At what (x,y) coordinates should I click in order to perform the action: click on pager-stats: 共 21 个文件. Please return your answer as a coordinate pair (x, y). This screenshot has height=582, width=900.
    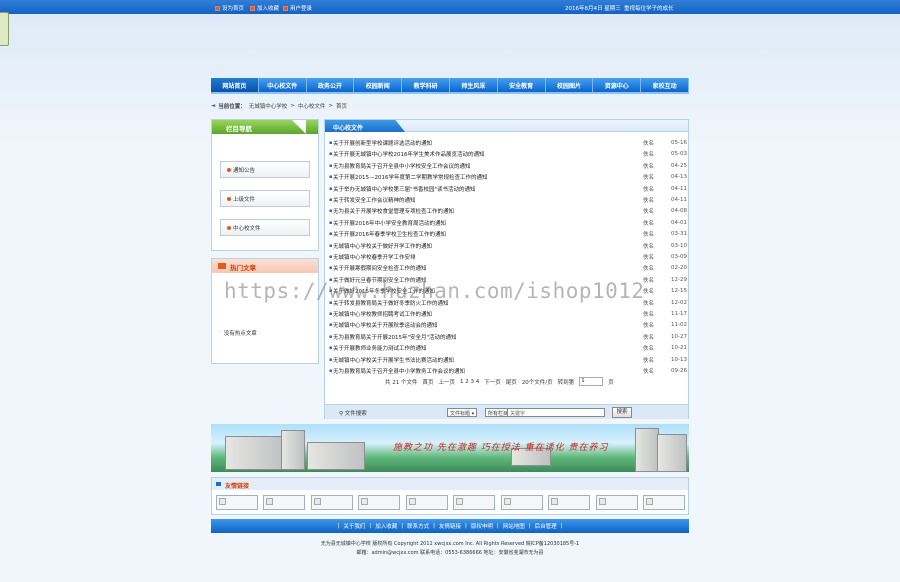
    Looking at the image, I should click on (401, 382).